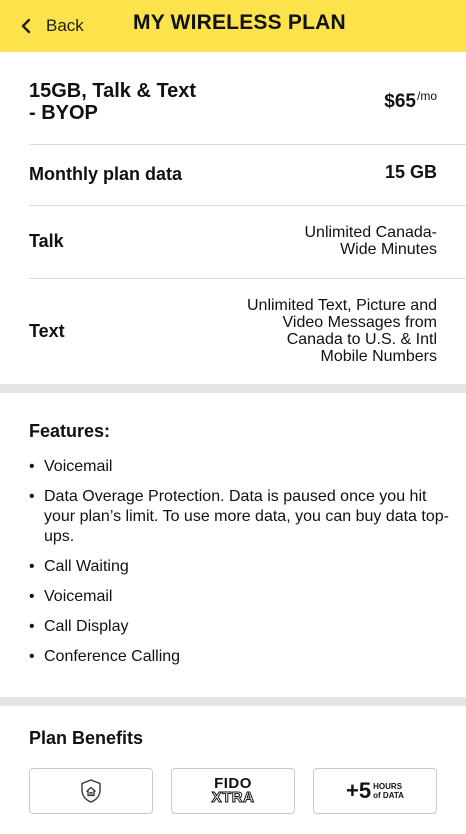  I want to click on bonus-hours-badge: +5 HOURS of DATA, so click(375, 791).